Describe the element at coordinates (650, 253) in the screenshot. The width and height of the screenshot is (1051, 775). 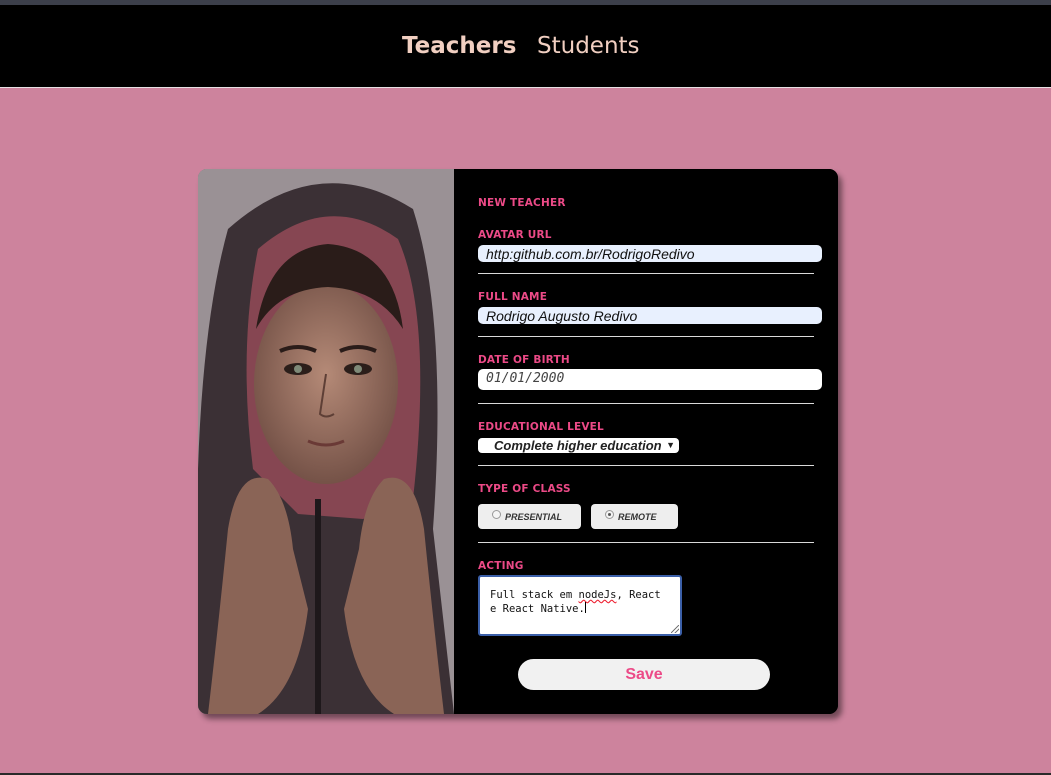
I see `avatar-url-input` at that location.